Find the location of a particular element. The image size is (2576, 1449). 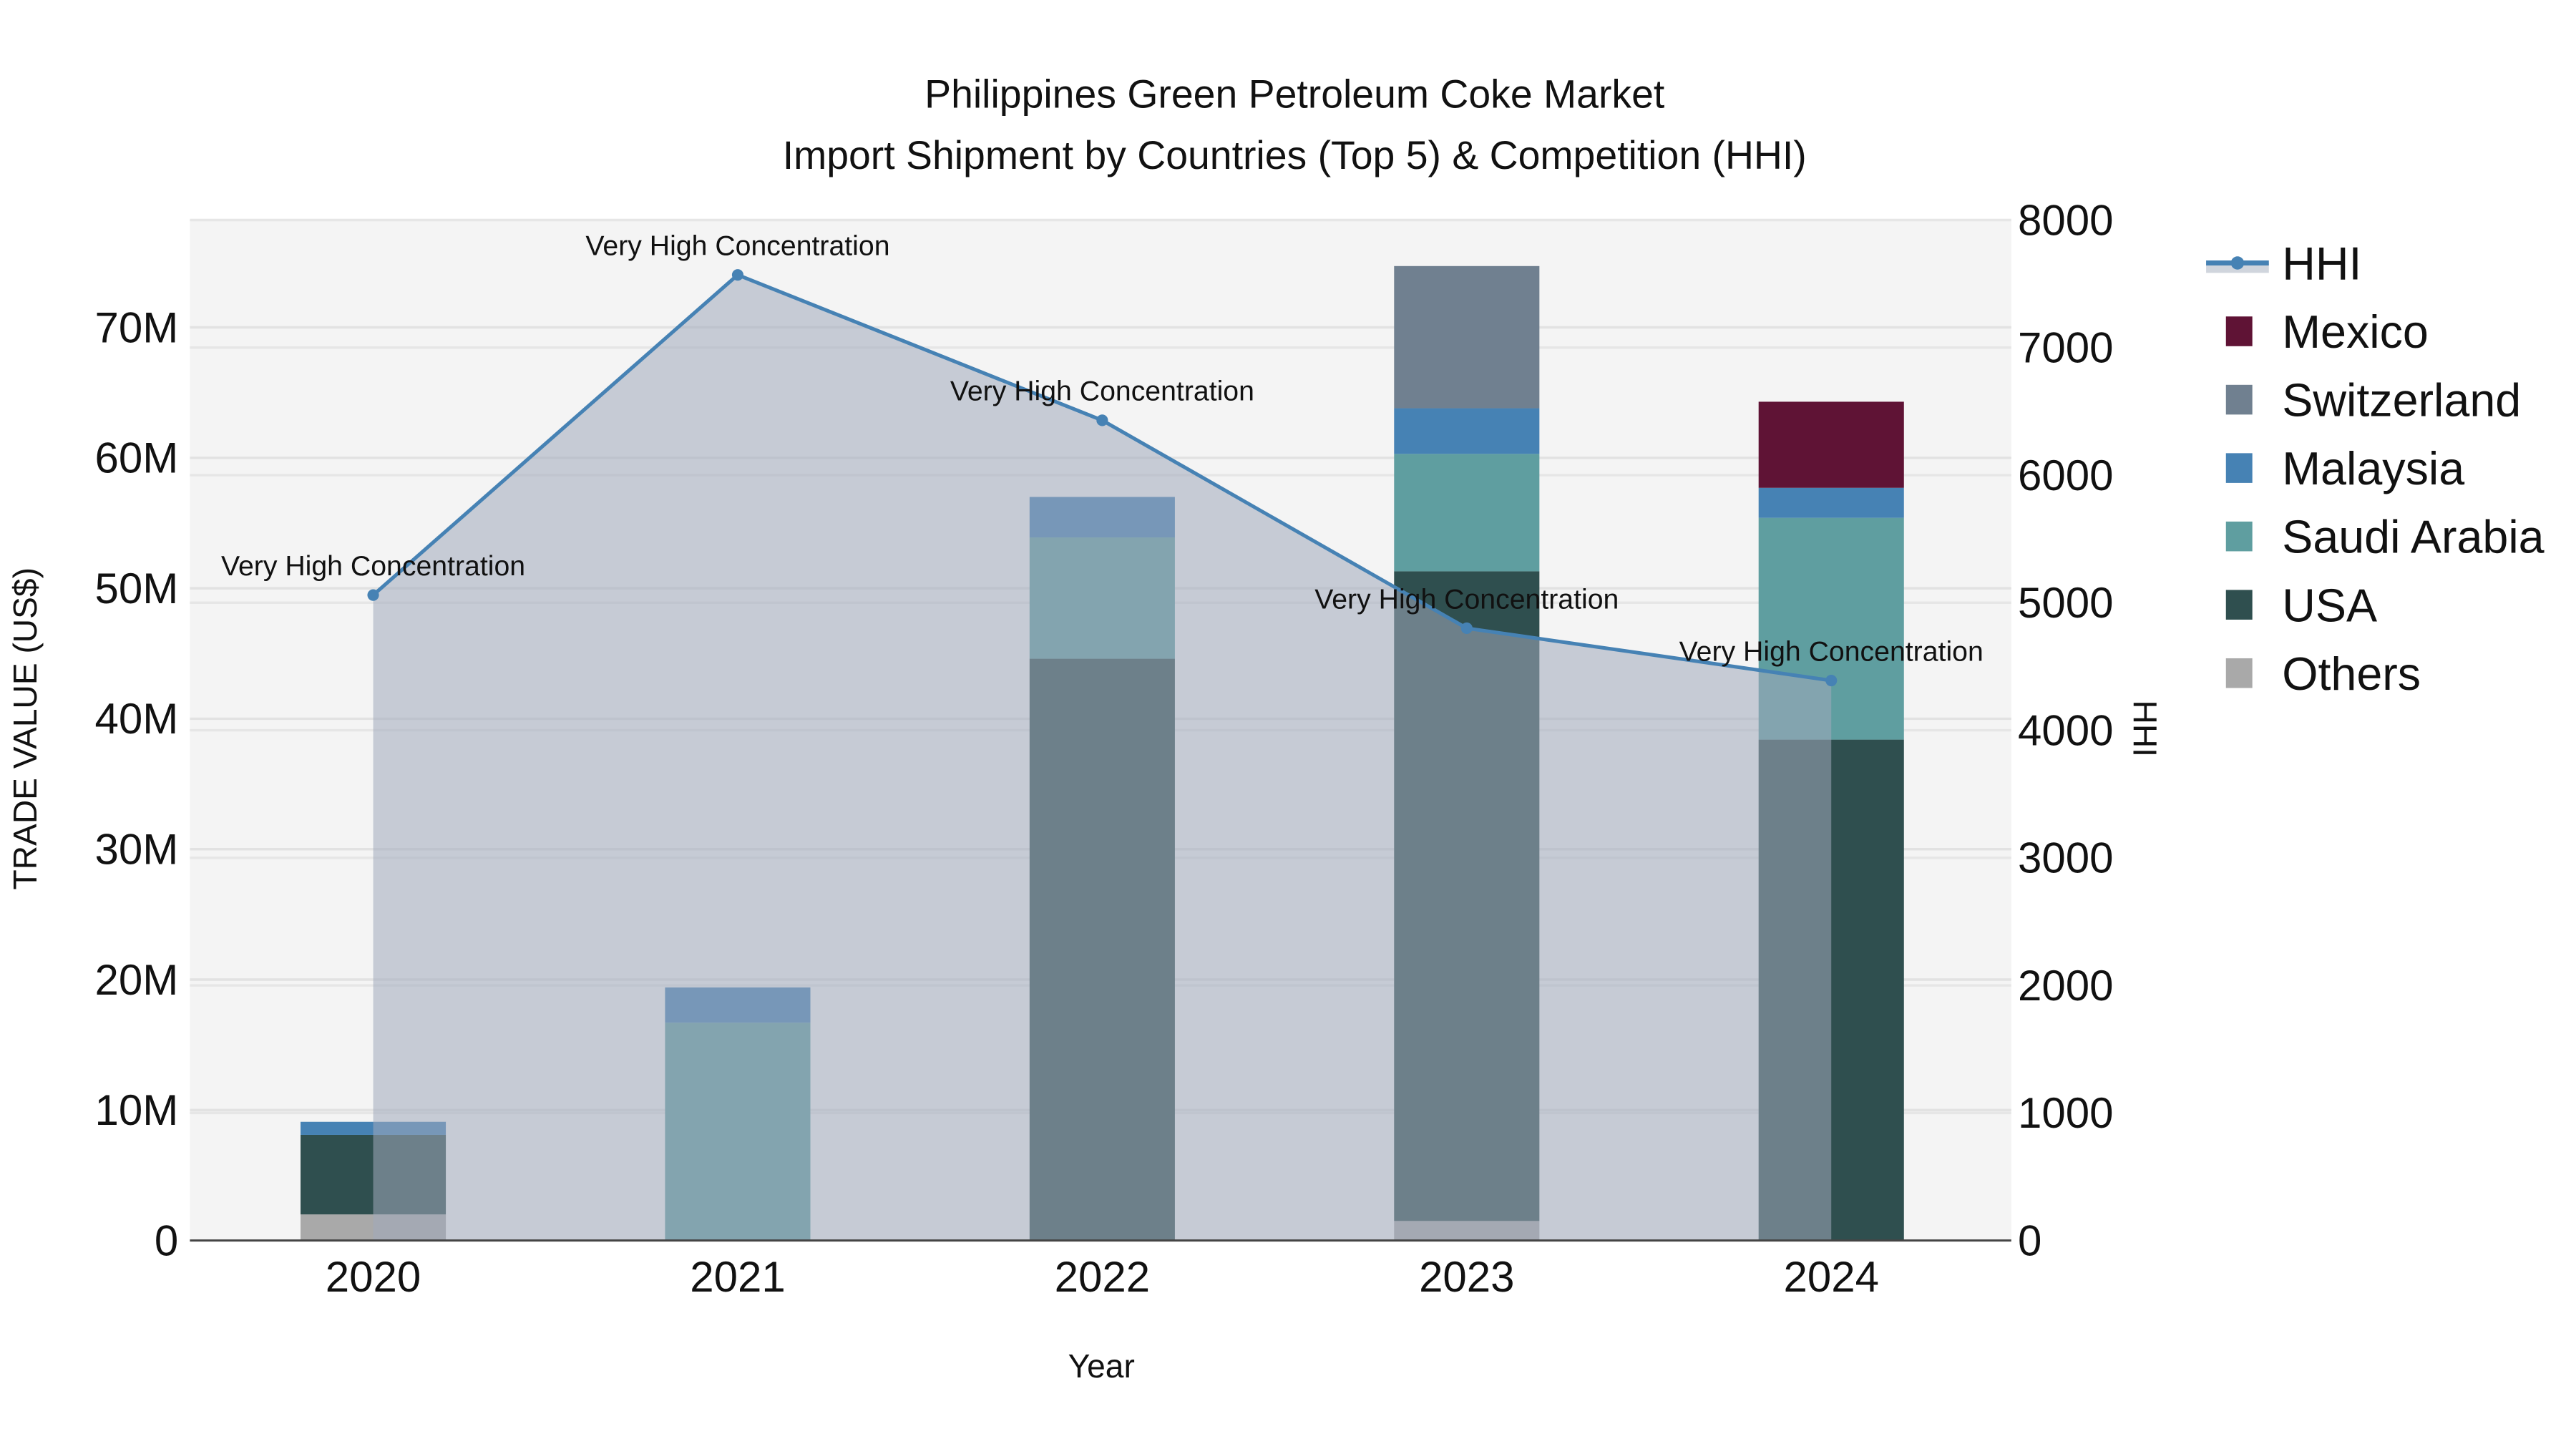

y2-axis-label: HHI is located at coordinates (2145, 729).